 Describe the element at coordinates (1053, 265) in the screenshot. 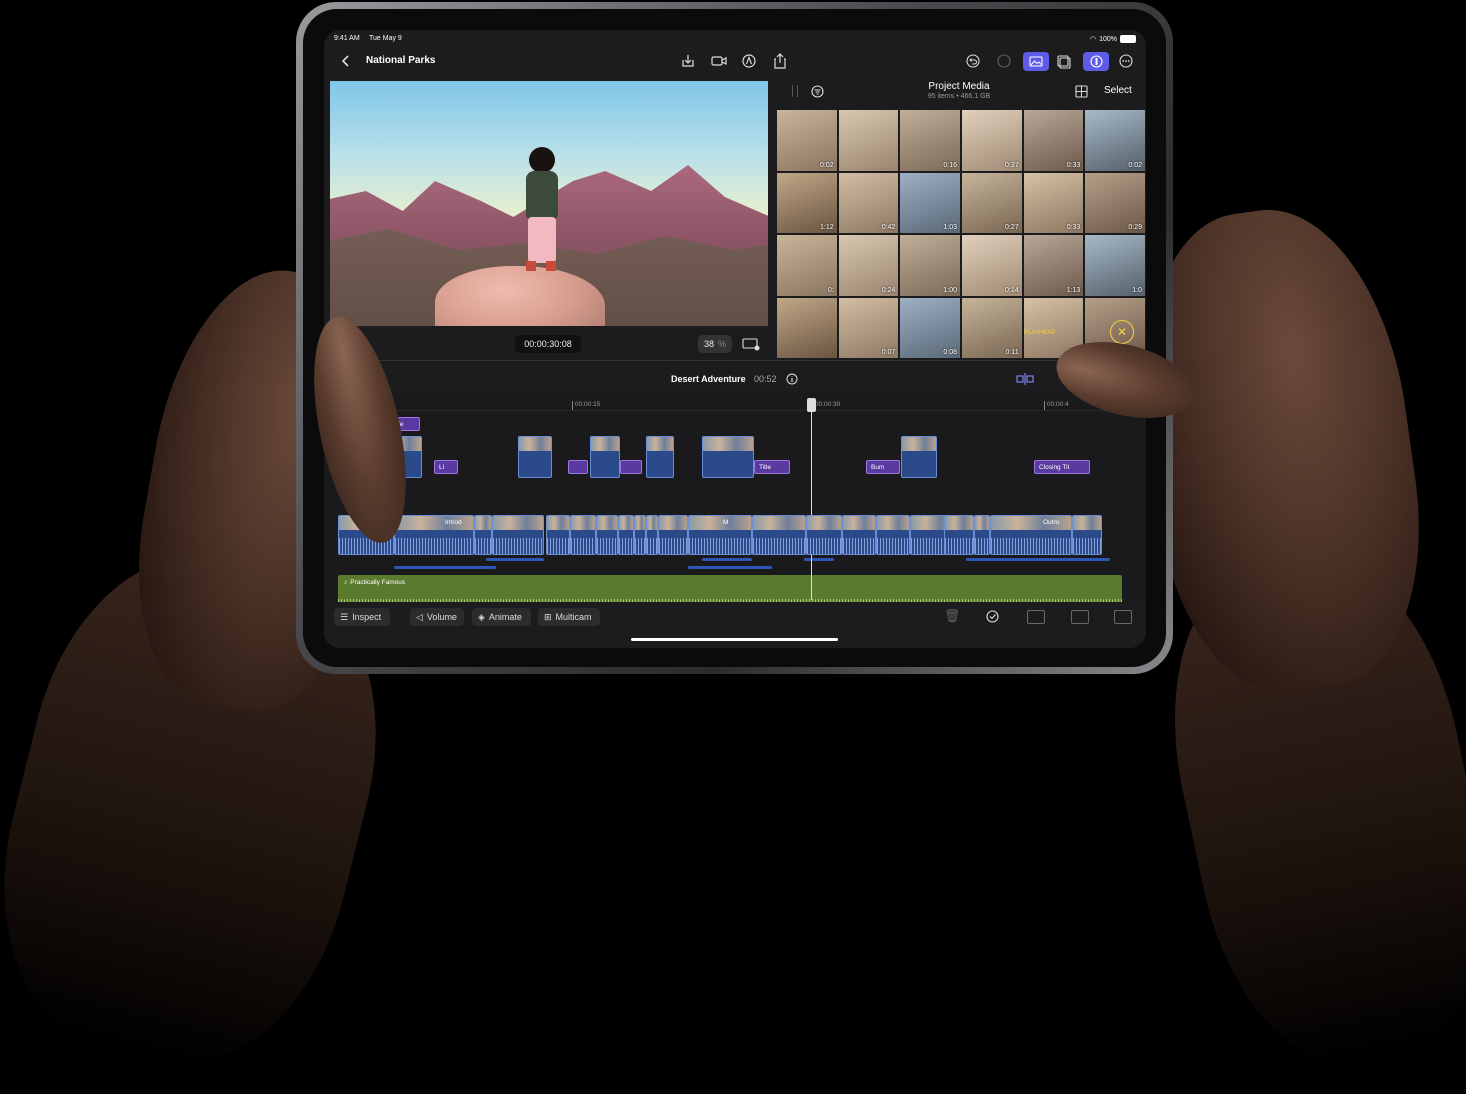

I see `media-thumbnail: 1:13` at that location.